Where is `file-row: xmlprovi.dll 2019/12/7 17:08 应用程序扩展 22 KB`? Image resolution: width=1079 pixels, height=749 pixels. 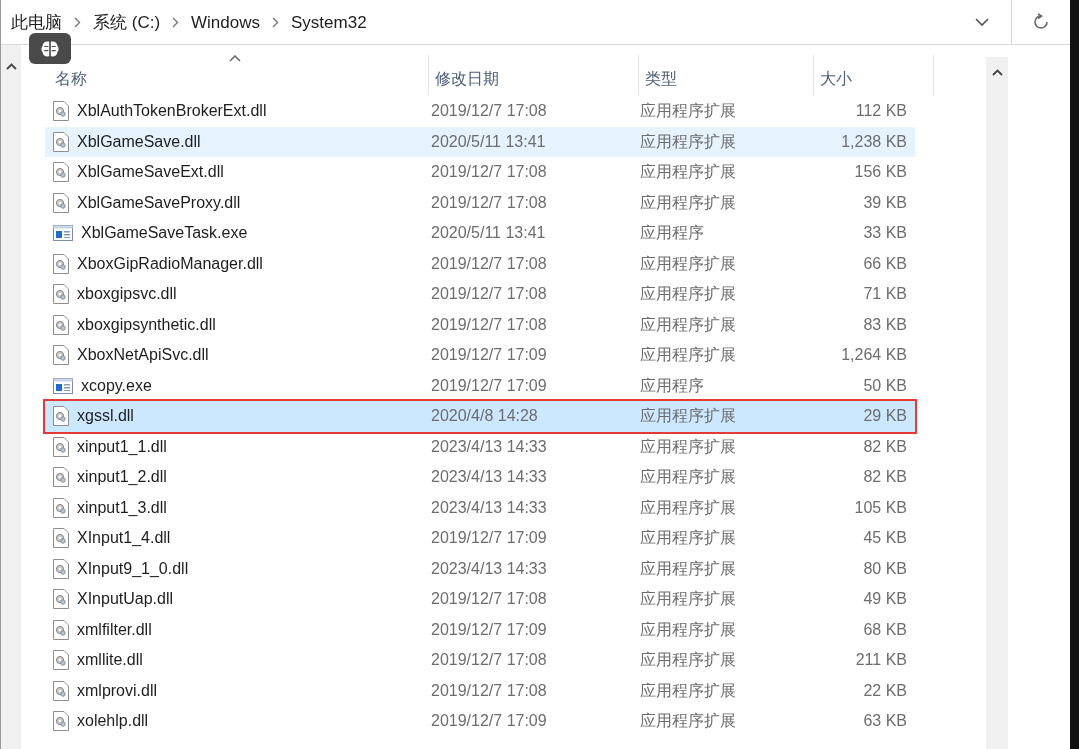
file-row: xmlprovi.dll 2019/12/7 17:08 应用程序扩展 22 KB is located at coordinates (480, 690).